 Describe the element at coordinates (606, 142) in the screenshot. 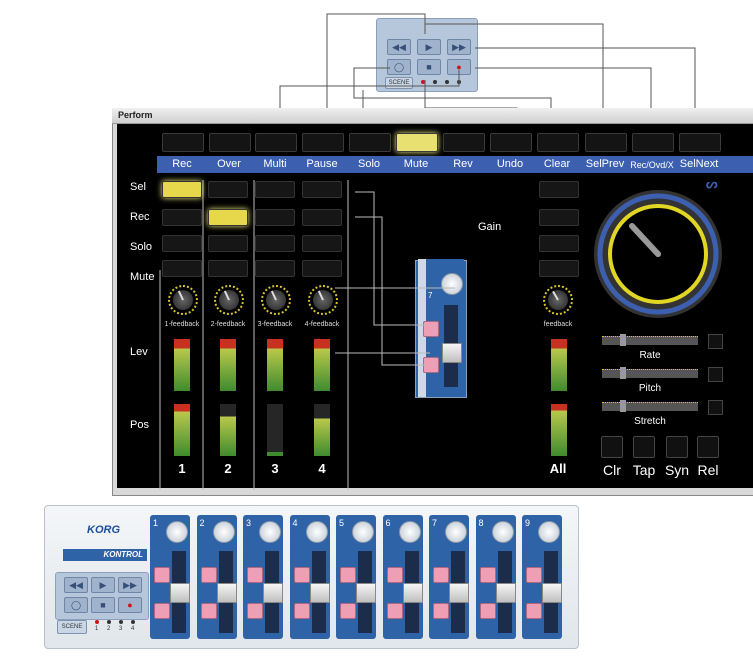

I see `top-pad-selprev` at that location.